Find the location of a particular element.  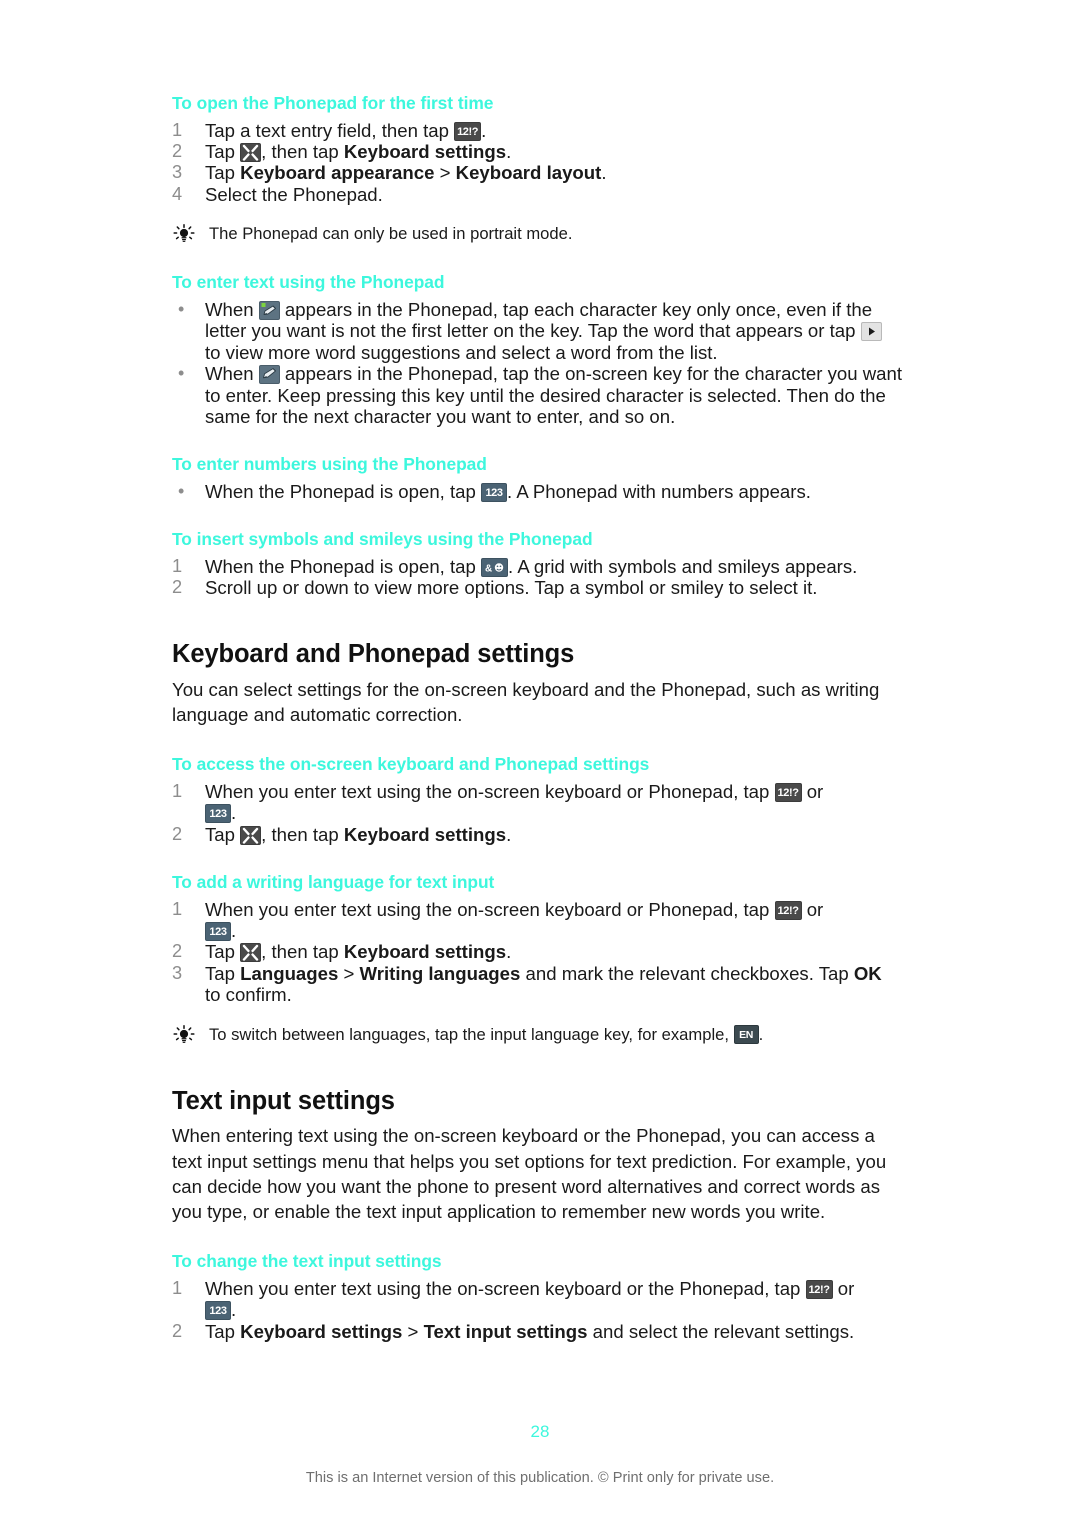

step-text: Tap a text entry field, then tap 12!?. is located at coordinates (346, 130).